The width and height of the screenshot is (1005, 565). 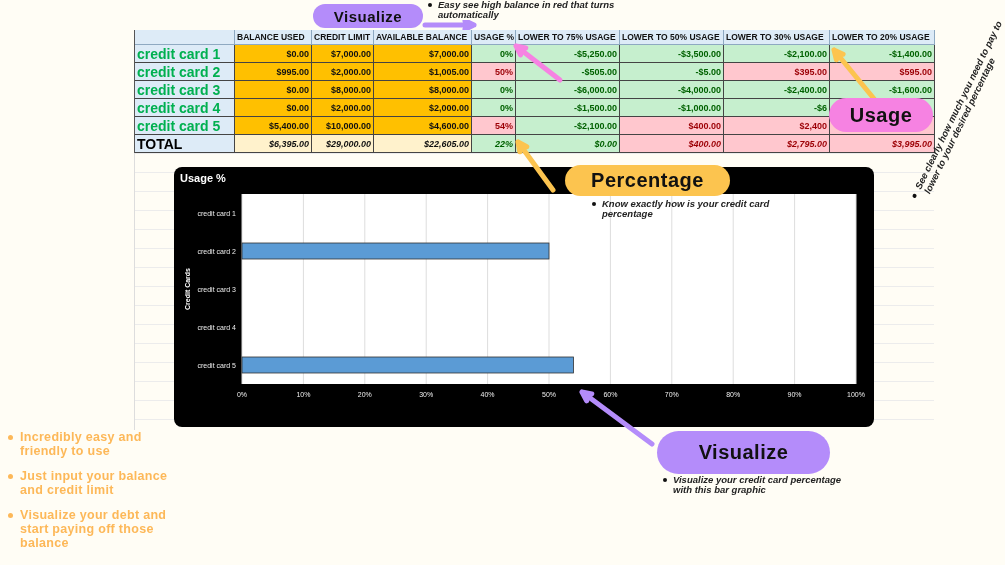 I want to click on table-cell: -$6, so click(x=777, y=108).